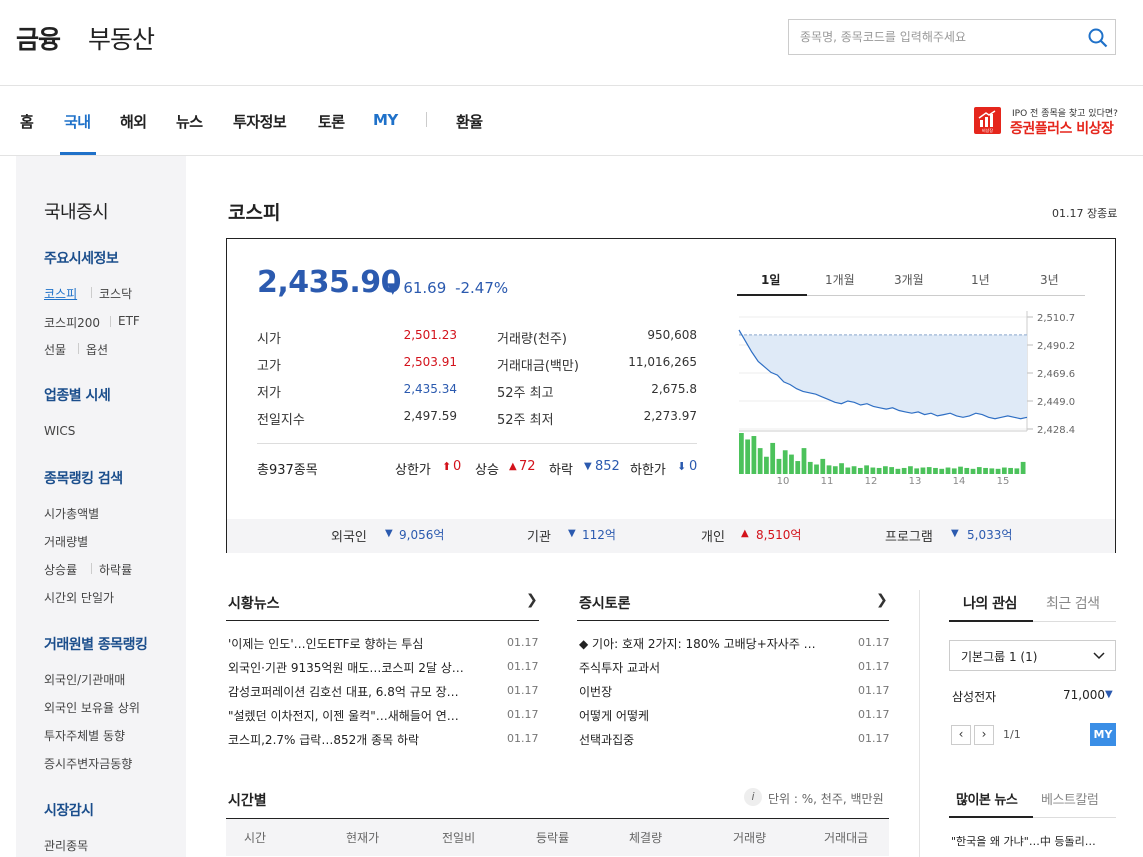  What do you see at coordinates (750, 838) in the screenshot?
I see `column-header: 거래량` at bounding box center [750, 838].